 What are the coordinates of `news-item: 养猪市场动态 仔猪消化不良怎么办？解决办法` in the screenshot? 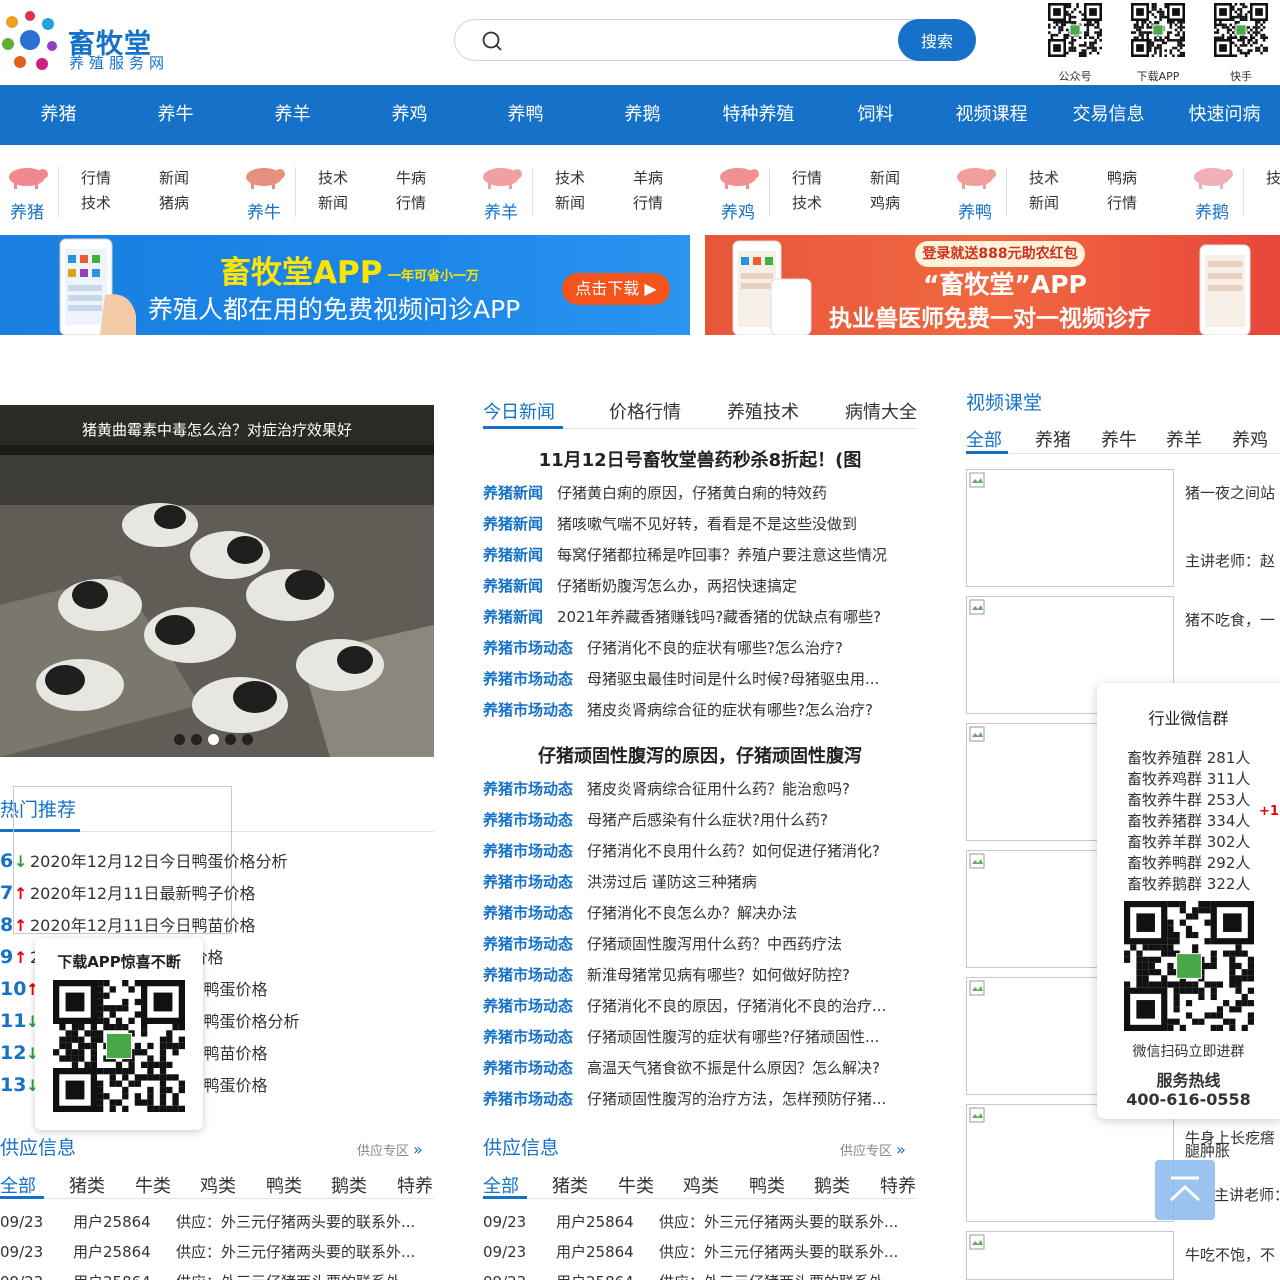 It's located at (700, 914).